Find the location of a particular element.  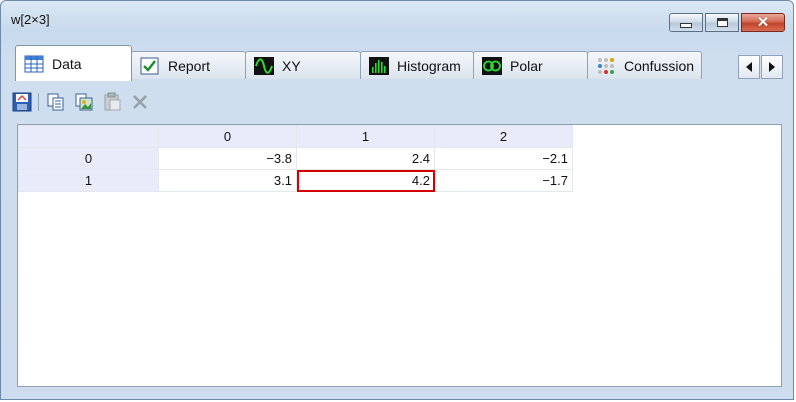

row-header-0: 0 is located at coordinates (88, 158).